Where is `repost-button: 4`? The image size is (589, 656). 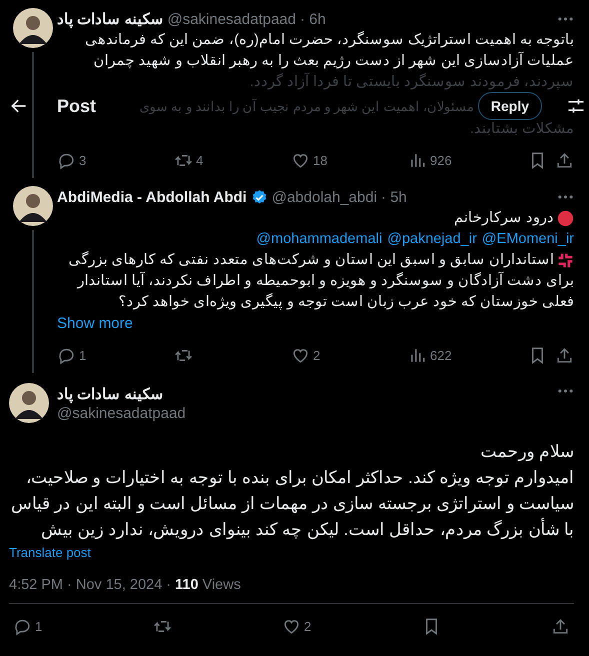
repost-button: 4 is located at coordinates (232, 160).